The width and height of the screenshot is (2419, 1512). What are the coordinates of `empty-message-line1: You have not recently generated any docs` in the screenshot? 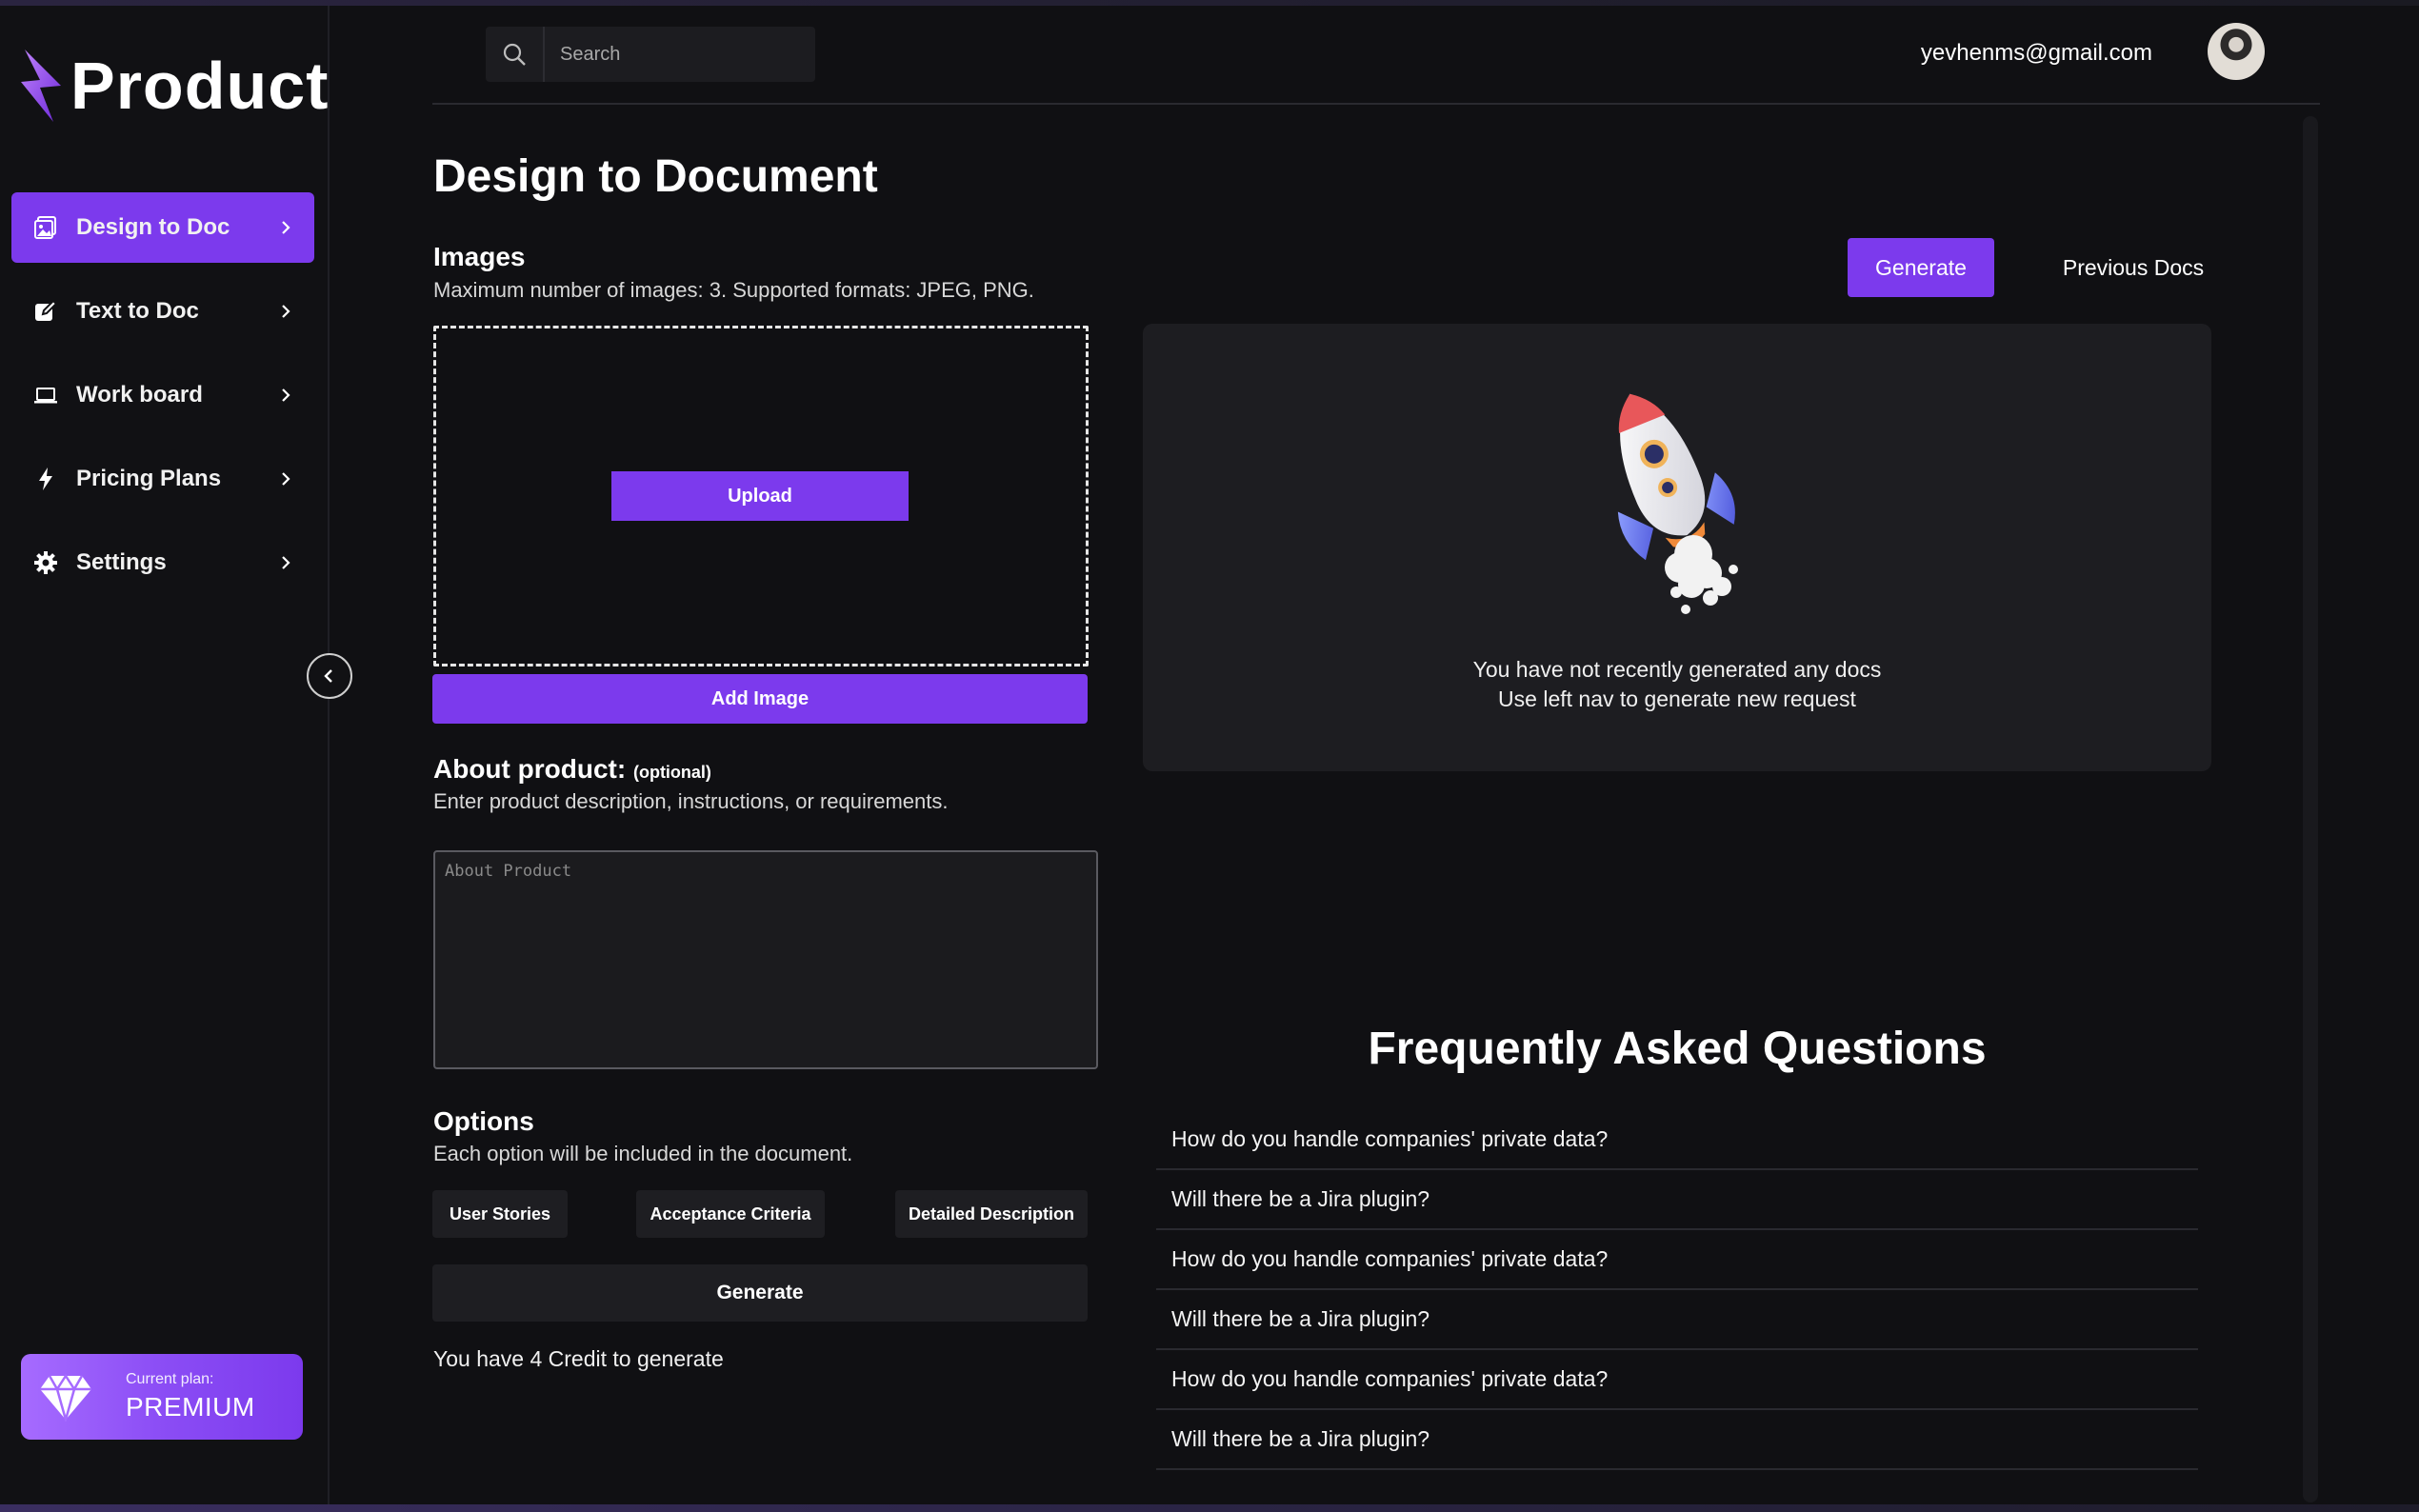 It's located at (1677, 669).